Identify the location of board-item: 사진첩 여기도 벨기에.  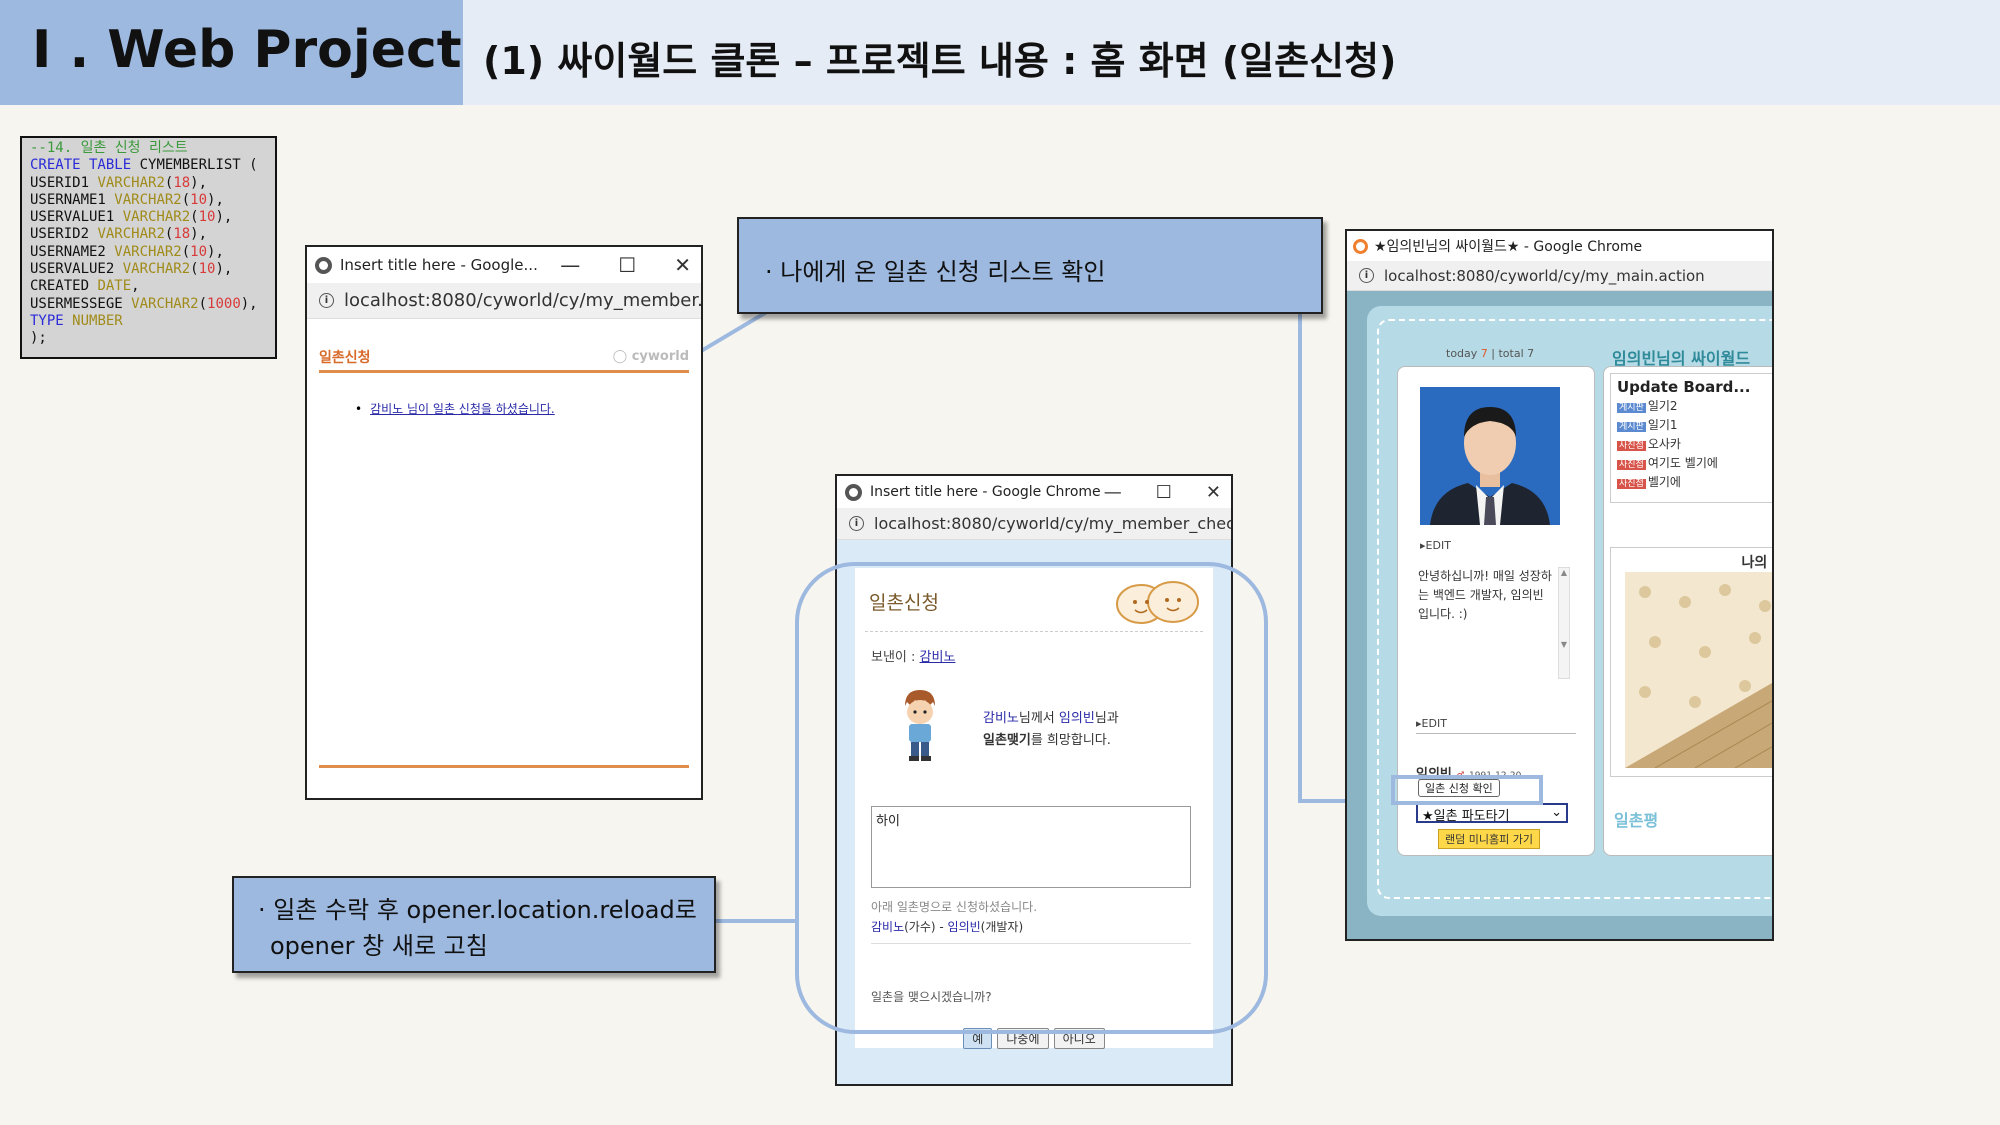
(1694, 464).